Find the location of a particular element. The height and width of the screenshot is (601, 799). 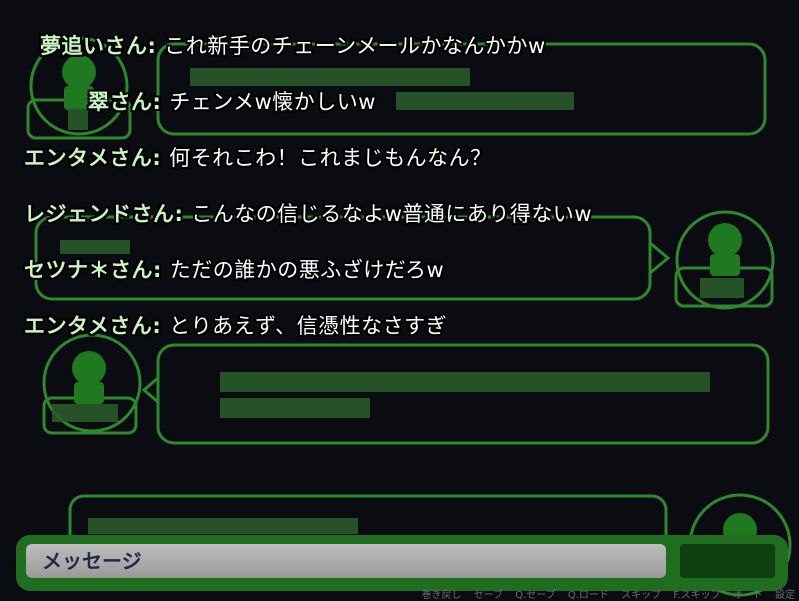

speaker-name: レジェンドさん is located at coordinates (99, 214).